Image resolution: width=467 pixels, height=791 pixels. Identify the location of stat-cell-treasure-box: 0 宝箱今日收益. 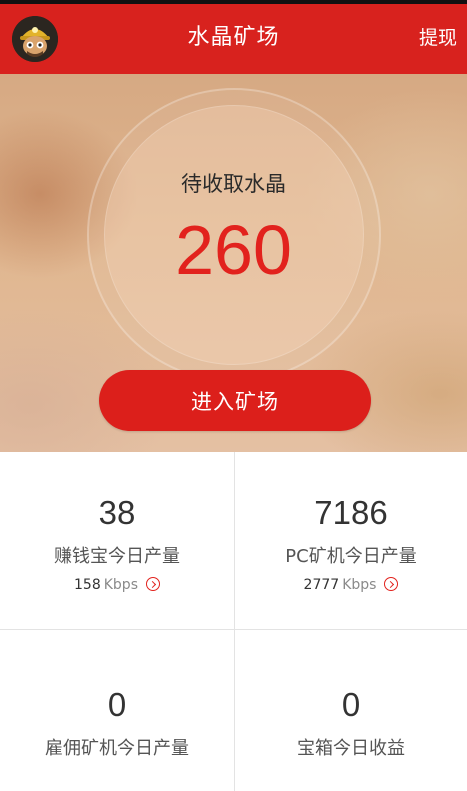
(350, 723).